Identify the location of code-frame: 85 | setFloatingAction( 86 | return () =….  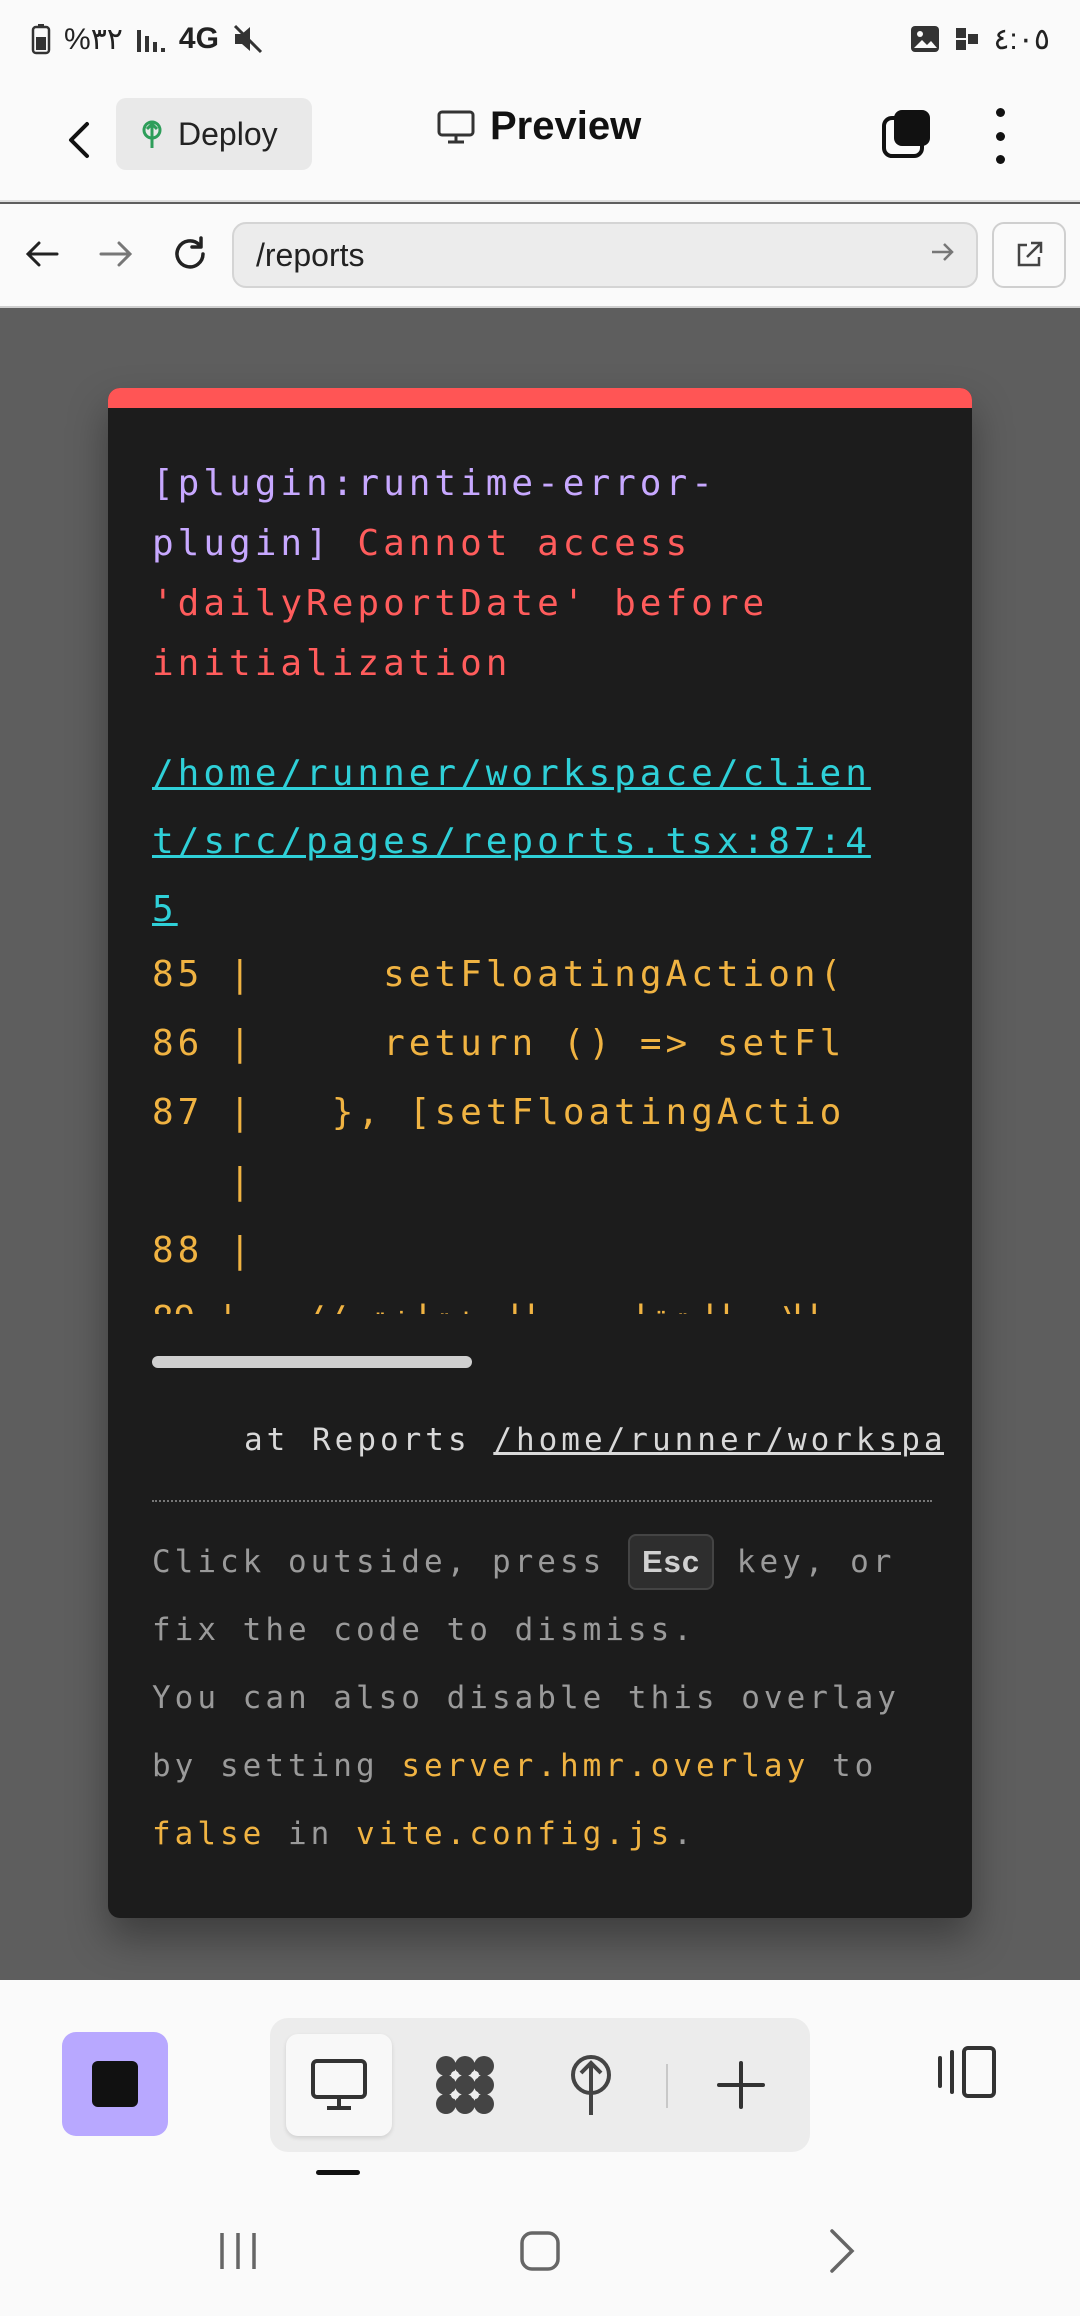
(542, 1134).